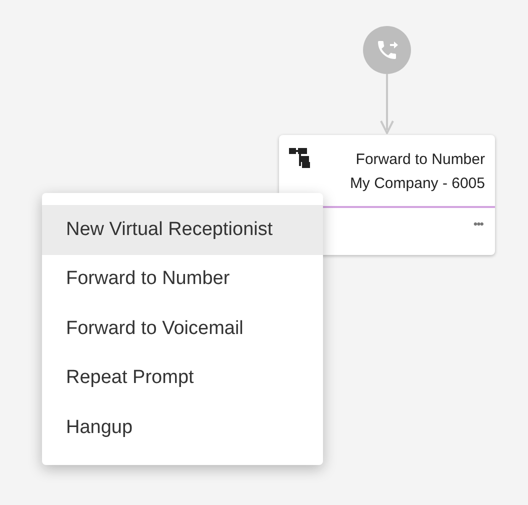 The height and width of the screenshot is (505, 528). I want to click on menu-item: Forward to Number, so click(182, 279).